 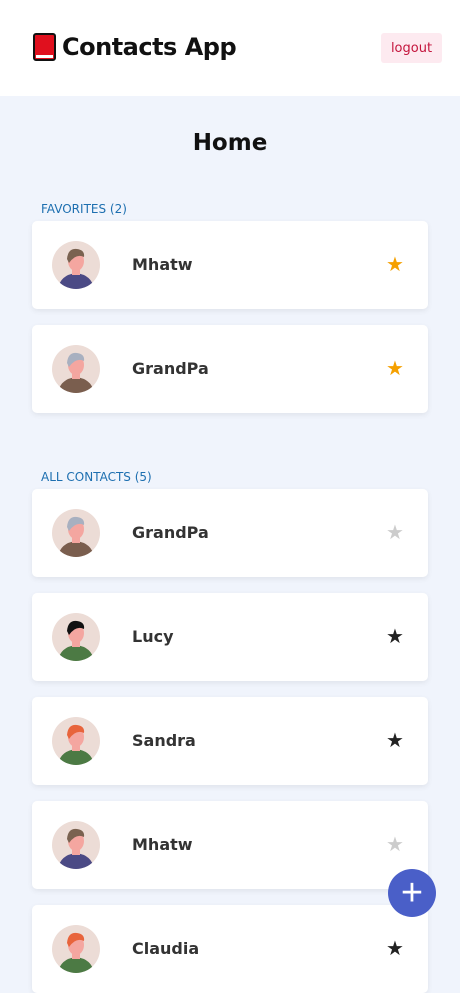 What do you see at coordinates (84, 209) in the screenshot?
I see `favorites-label: FAVORITES (2)` at bounding box center [84, 209].